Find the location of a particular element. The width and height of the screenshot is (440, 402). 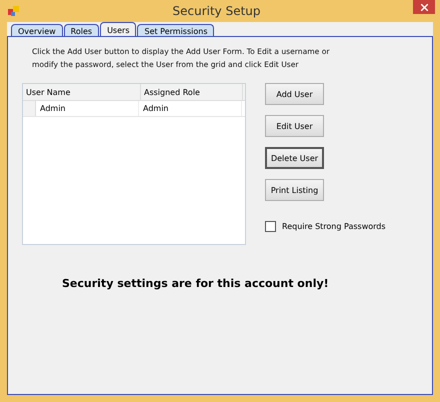

close-icon is located at coordinates (424, 7).